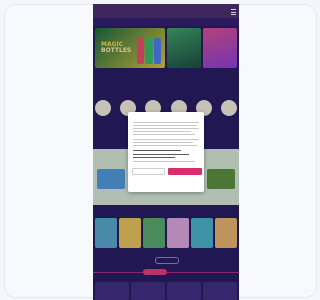 The height and width of the screenshot is (300, 320). What do you see at coordinates (185, 171) in the screenshot?
I see `accept-cookies-button` at bounding box center [185, 171].